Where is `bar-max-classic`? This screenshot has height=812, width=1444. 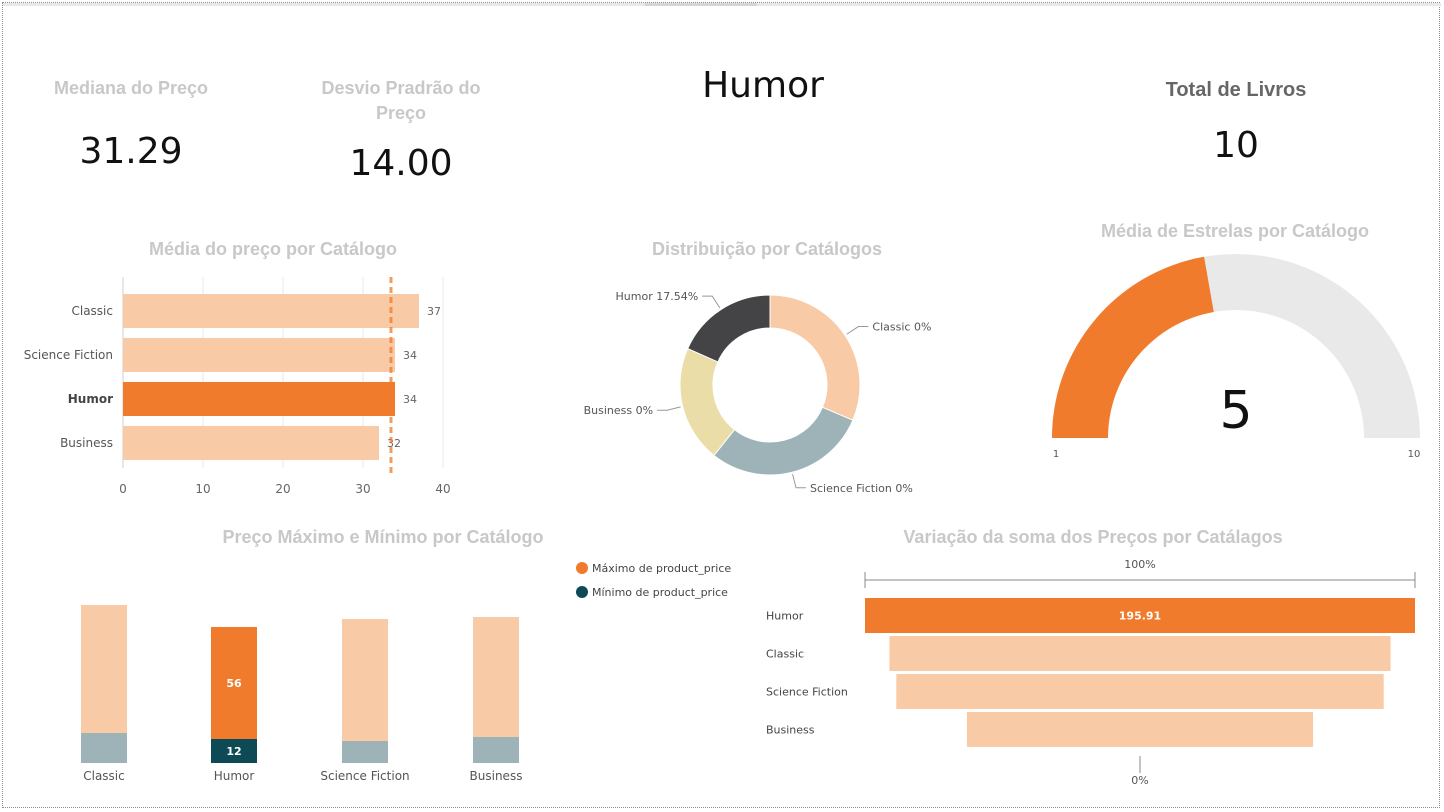 bar-max-classic is located at coordinates (104, 669).